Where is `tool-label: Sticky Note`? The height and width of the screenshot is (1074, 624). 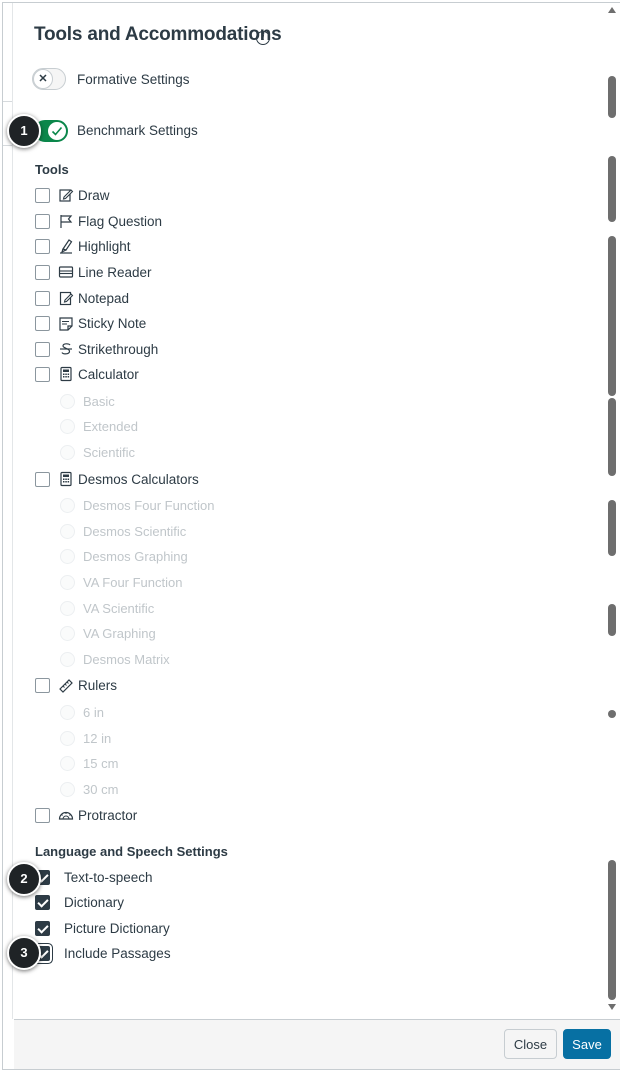 tool-label: Sticky Note is located at coordinates (112, 323).